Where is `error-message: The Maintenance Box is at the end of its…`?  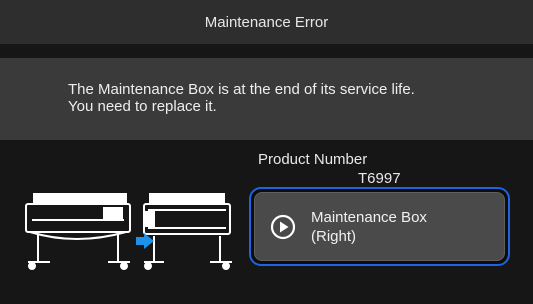 error-message: The Maintenance Box is at the end of its… is located at coordinates (241, 98).